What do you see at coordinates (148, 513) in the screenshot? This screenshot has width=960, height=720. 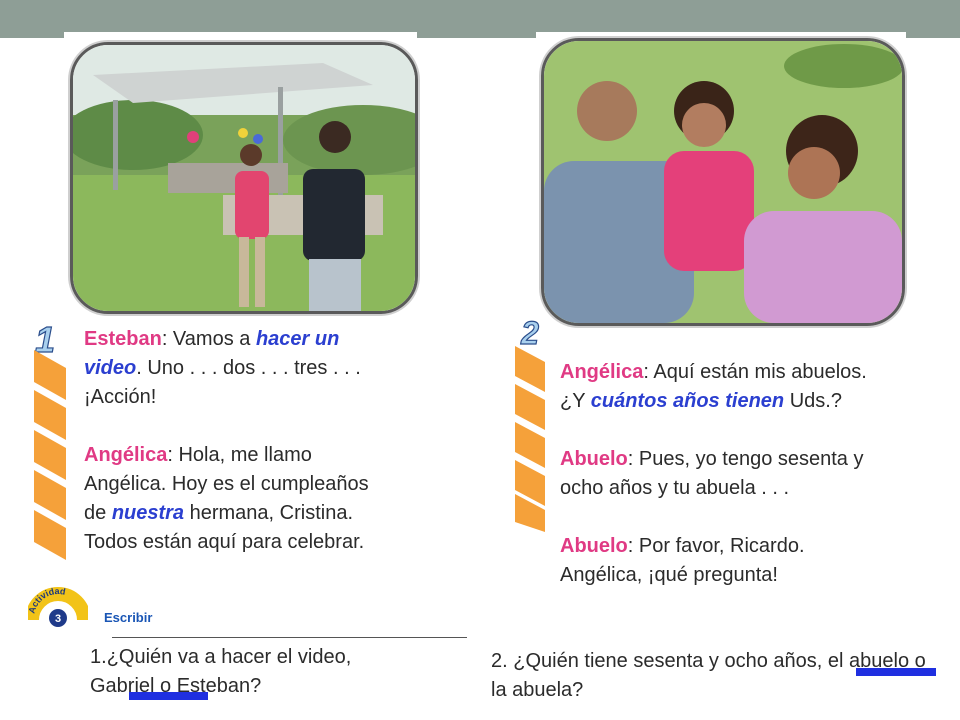 I see `vocab-keyword: nuestra` at bounding box center [148, 513].